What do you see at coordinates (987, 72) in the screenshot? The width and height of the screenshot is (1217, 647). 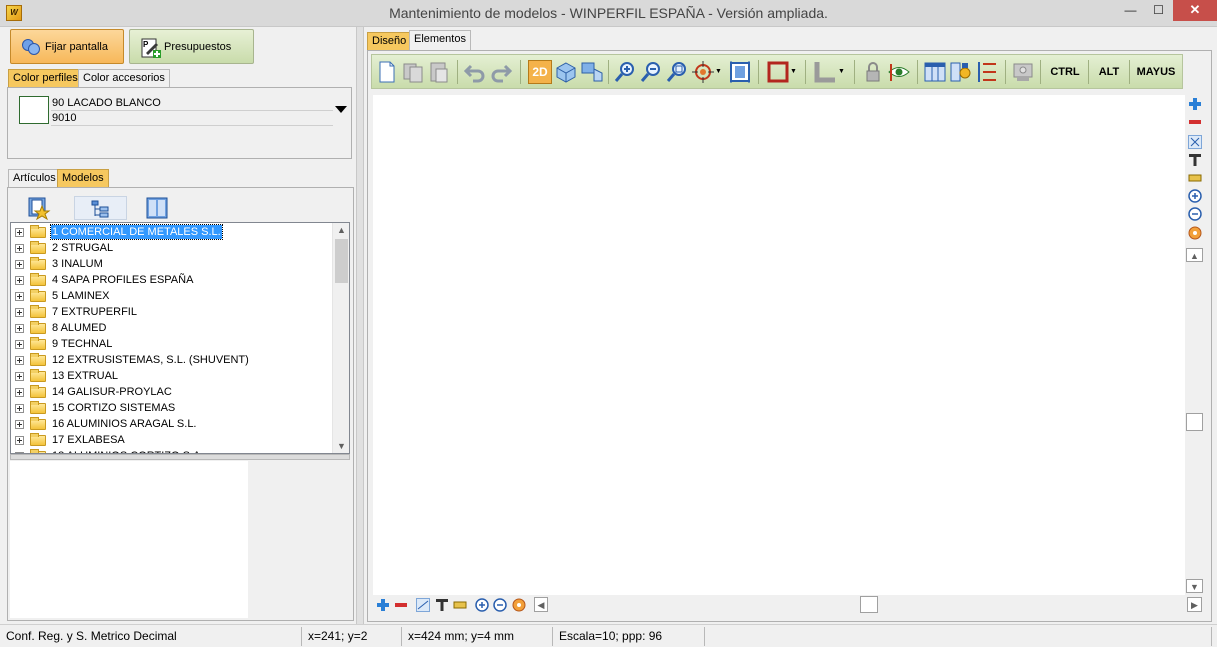 I see `dimensions-icon` at bounding box center [987, 72].